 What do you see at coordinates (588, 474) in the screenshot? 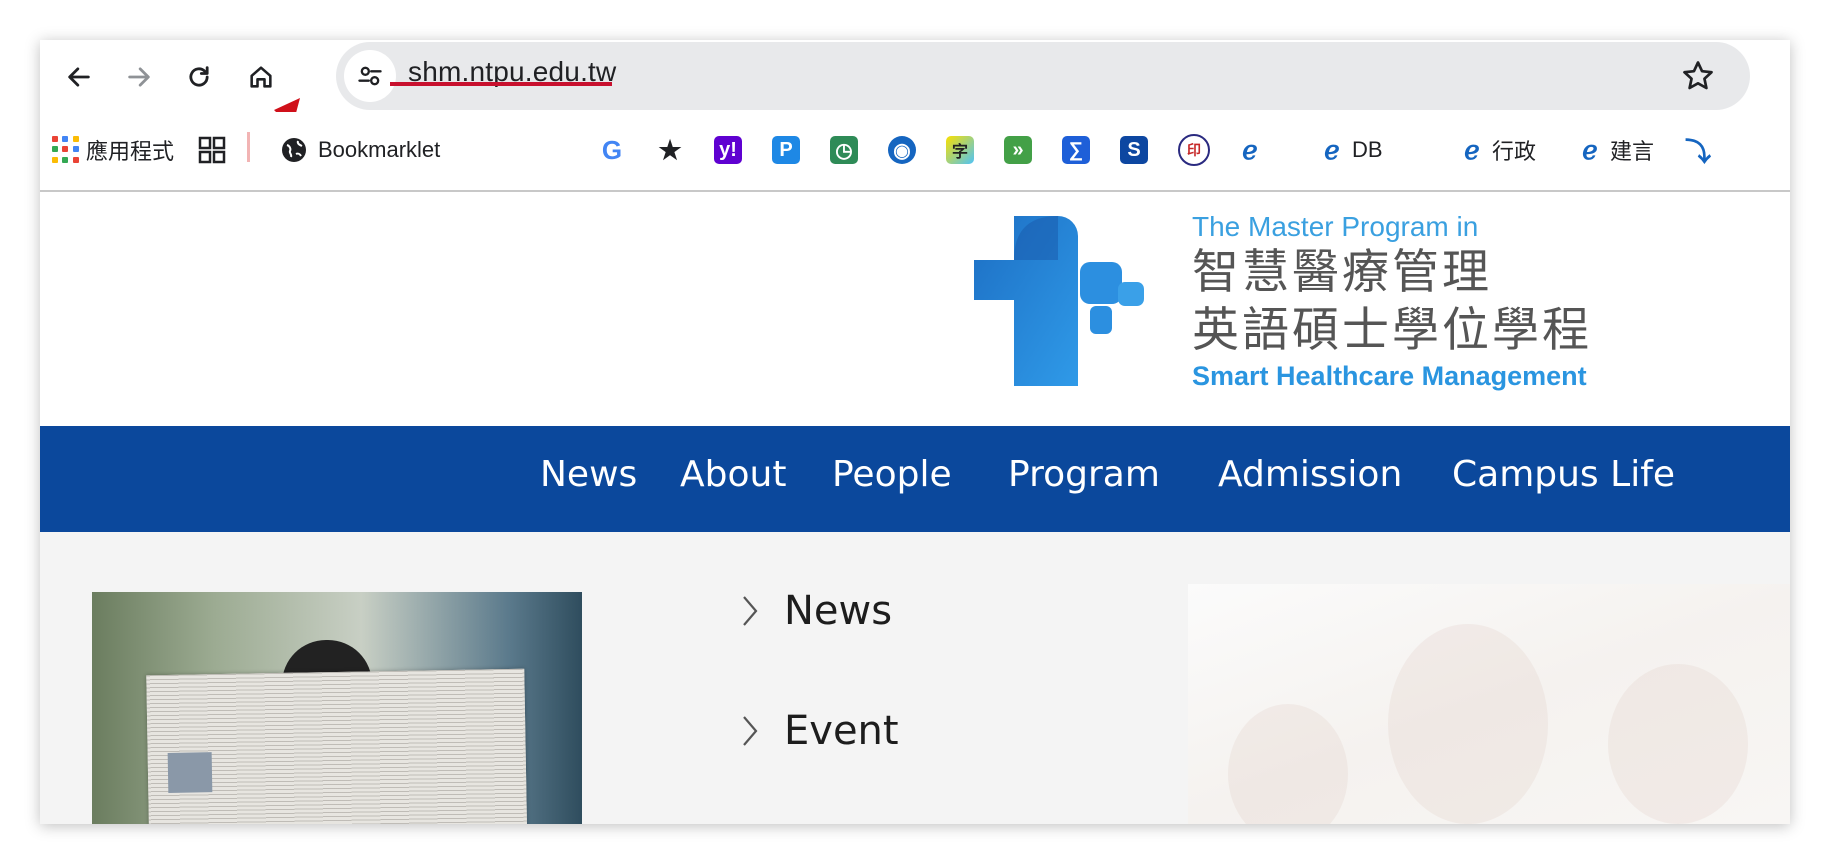
I see `nav-news: News` at bounding box center [588, 474].